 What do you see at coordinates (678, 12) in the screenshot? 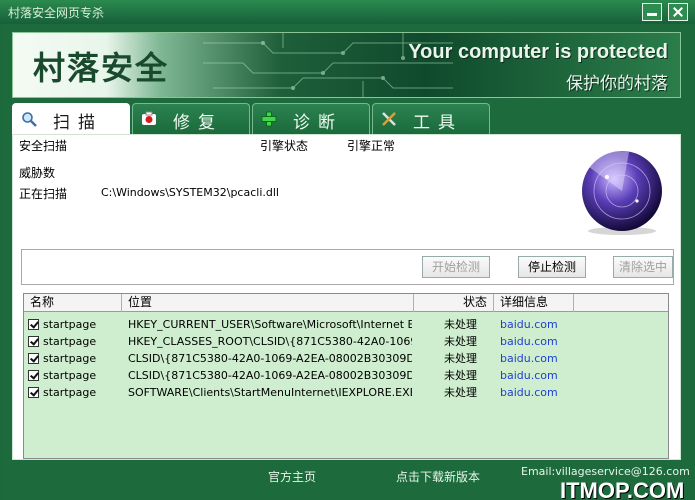
I see `close-button` at bounding box center [678, 12].